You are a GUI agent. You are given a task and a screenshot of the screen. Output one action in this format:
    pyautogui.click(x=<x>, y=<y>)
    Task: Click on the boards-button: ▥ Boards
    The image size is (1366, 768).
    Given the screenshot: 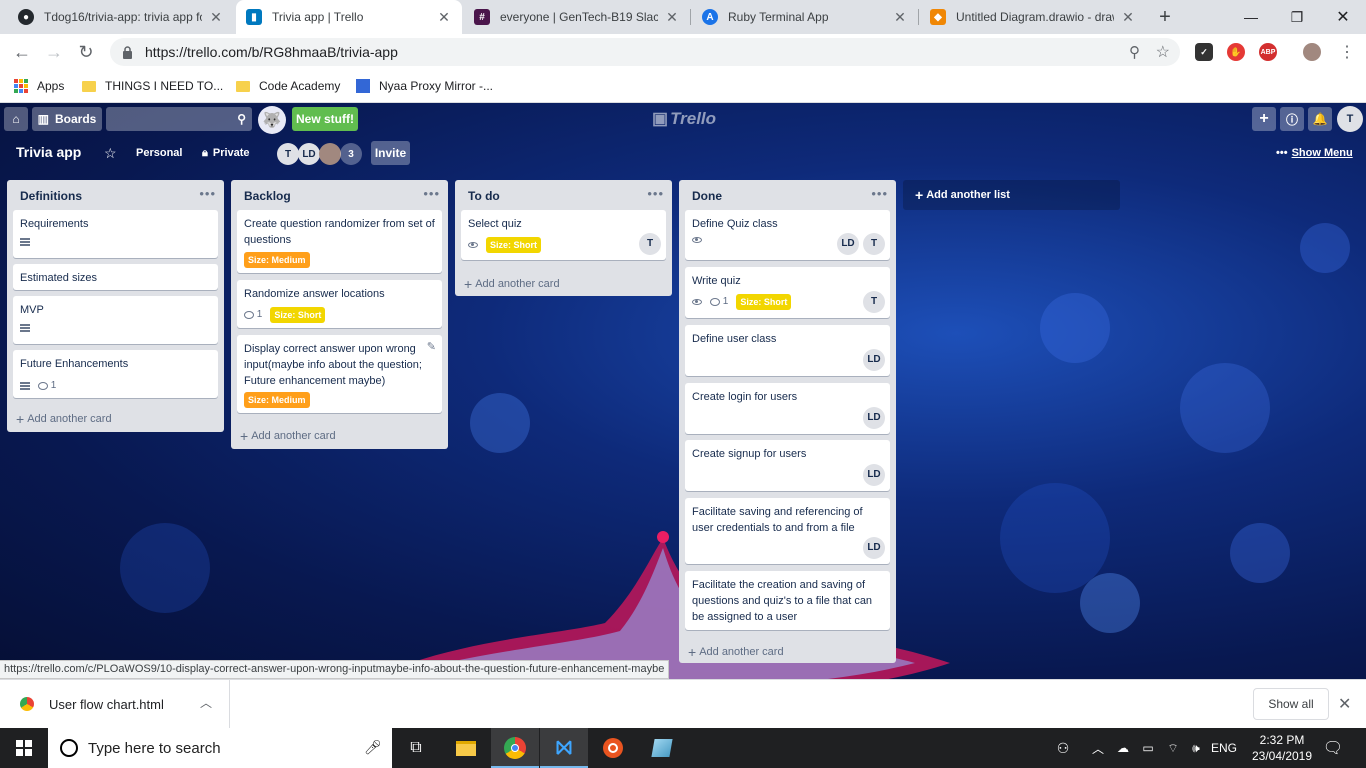 What is the action you would take?
    pyautogui.click(x=67, y=119)
    